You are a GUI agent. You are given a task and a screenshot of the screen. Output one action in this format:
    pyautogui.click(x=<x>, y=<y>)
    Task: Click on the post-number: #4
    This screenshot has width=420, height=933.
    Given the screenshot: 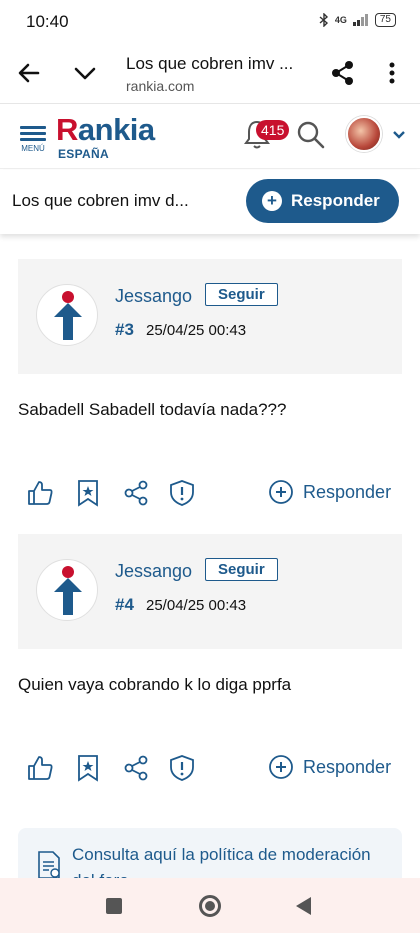 What is the action you would take?
    pyautogui.click(x=124, y=605)
    